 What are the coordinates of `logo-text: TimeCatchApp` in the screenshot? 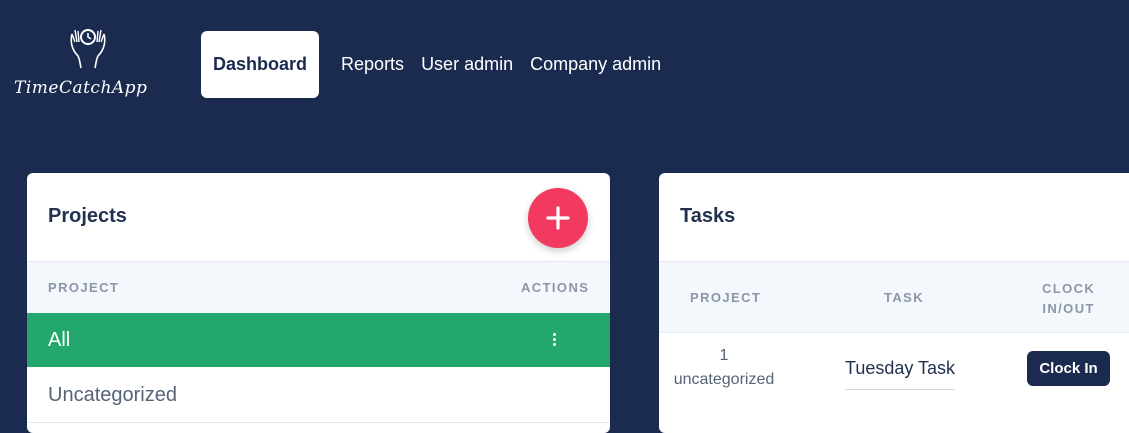 It's located at (81, 88).